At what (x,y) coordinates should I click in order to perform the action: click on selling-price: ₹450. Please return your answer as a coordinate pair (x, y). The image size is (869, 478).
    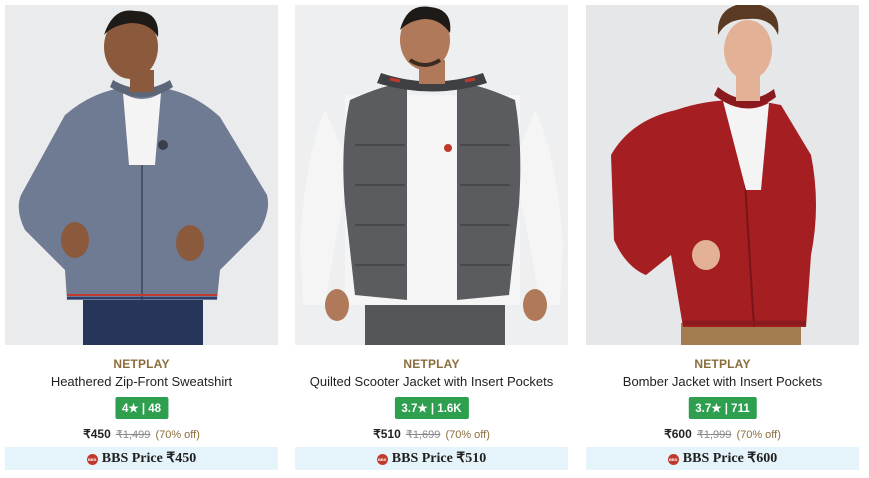
    Looking at the image, I should click on (97, 434).